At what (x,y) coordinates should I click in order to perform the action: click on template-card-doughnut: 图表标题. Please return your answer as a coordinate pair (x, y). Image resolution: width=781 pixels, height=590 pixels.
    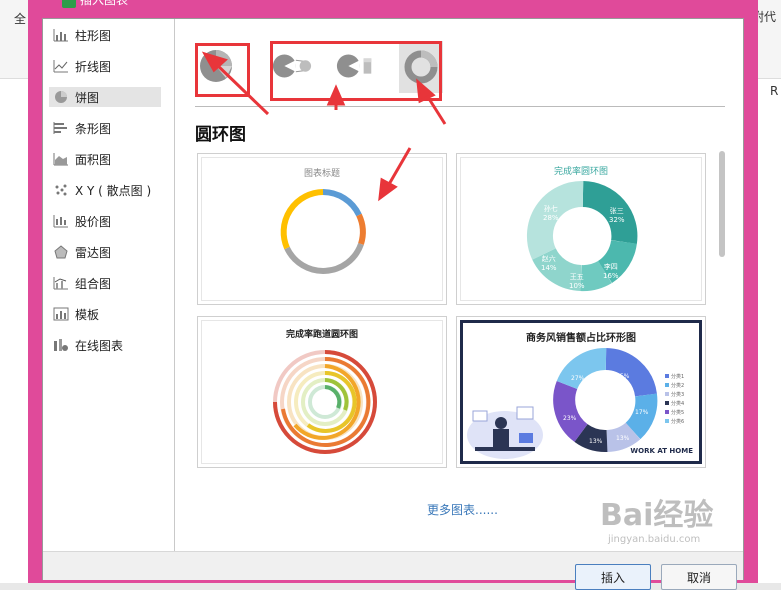
    Looking at the image, I should click on (322, 229).